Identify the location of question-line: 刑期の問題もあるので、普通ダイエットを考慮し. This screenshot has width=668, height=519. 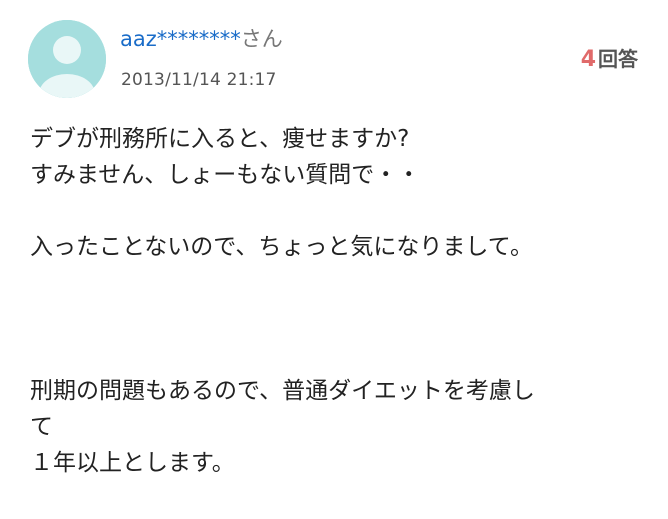
(282, 391).